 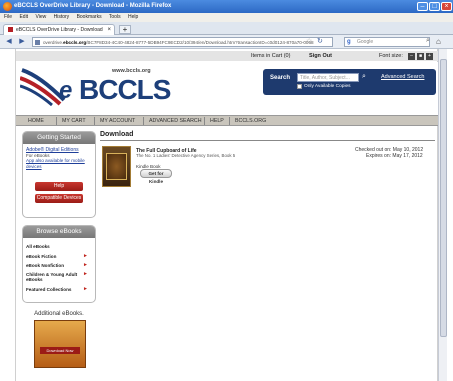 I want to click on additional-ebooks-promo: Additional eBooks. Download Now, so click(x=59, y=341).